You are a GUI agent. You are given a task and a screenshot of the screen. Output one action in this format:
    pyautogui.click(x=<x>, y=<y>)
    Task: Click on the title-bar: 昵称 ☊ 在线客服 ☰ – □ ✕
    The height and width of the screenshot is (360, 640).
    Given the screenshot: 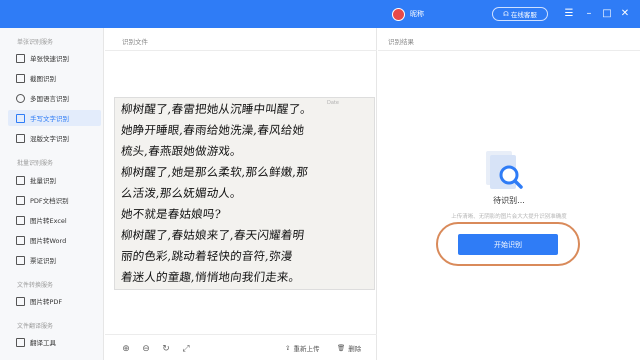 What is the action you would take?
    pyautogui.click(x=320, y=14)
    